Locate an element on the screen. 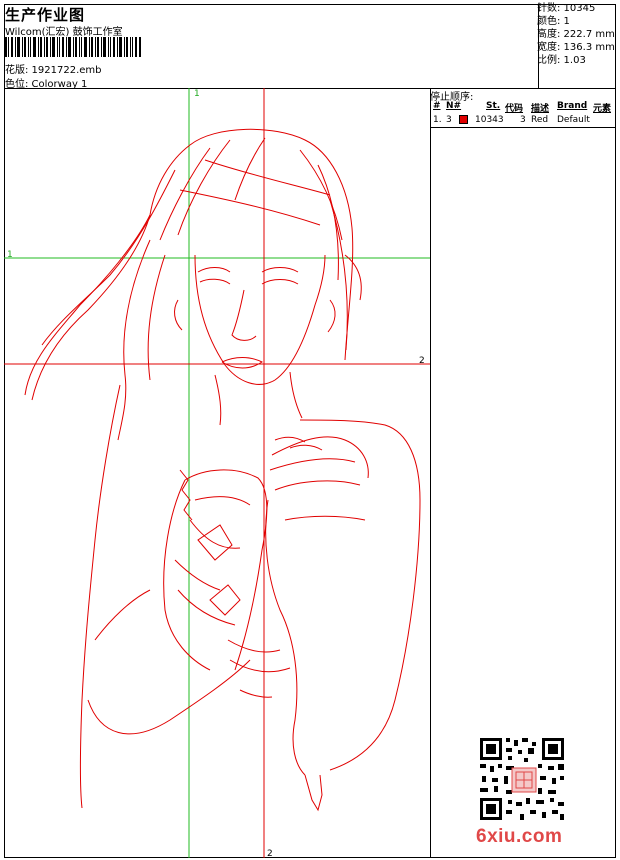  guide-label-right: 2 is located at coordinates (422, 361).